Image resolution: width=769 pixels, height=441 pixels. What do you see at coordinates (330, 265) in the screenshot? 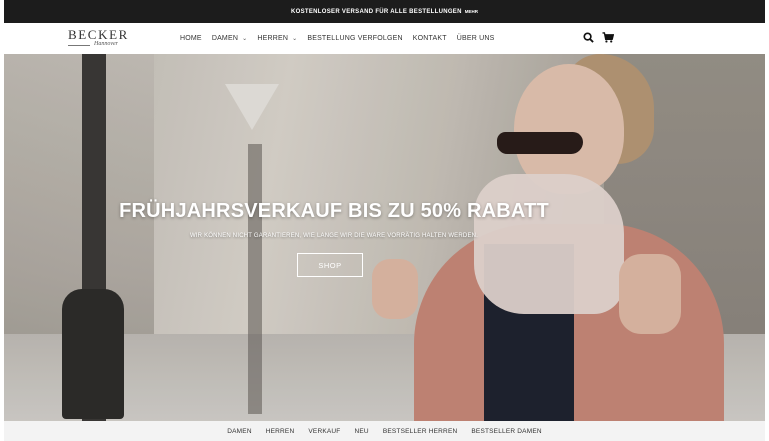
I see `shop-button: SHOP` at bounding box center [330, 265].